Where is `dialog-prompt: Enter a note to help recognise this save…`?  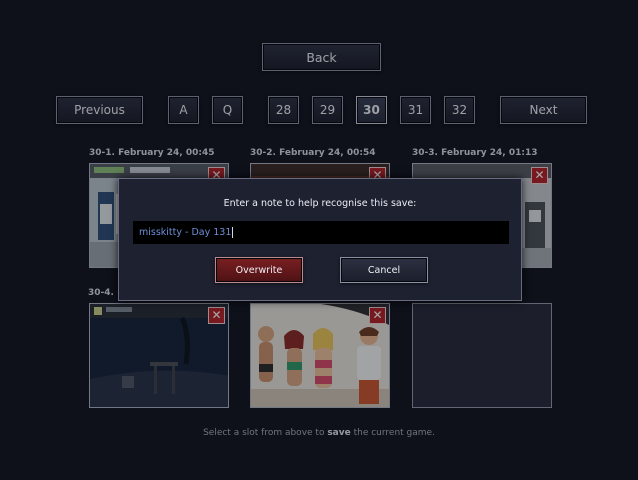
dialog-prompt: Enter a note to help recognise this save… is located at coordinates (320, 203).